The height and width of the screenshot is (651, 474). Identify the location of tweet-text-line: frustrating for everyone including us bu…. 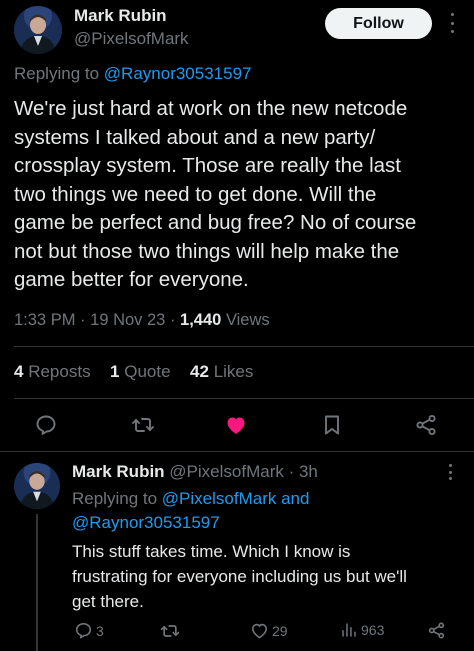
(239, 576).